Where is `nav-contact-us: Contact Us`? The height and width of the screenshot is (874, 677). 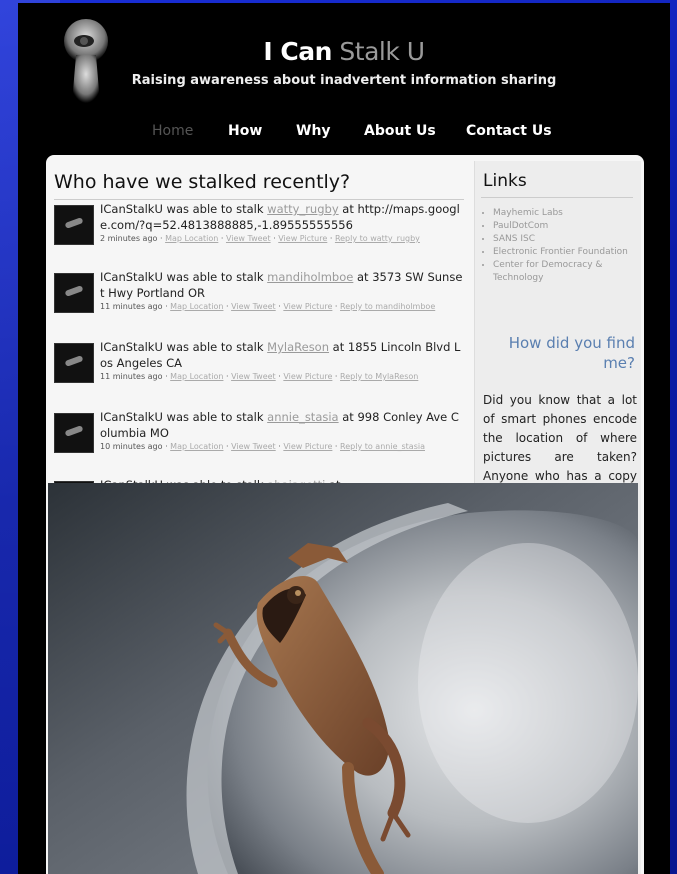
nav-contact-us: Contact Us is located at coordinates (509, 131).